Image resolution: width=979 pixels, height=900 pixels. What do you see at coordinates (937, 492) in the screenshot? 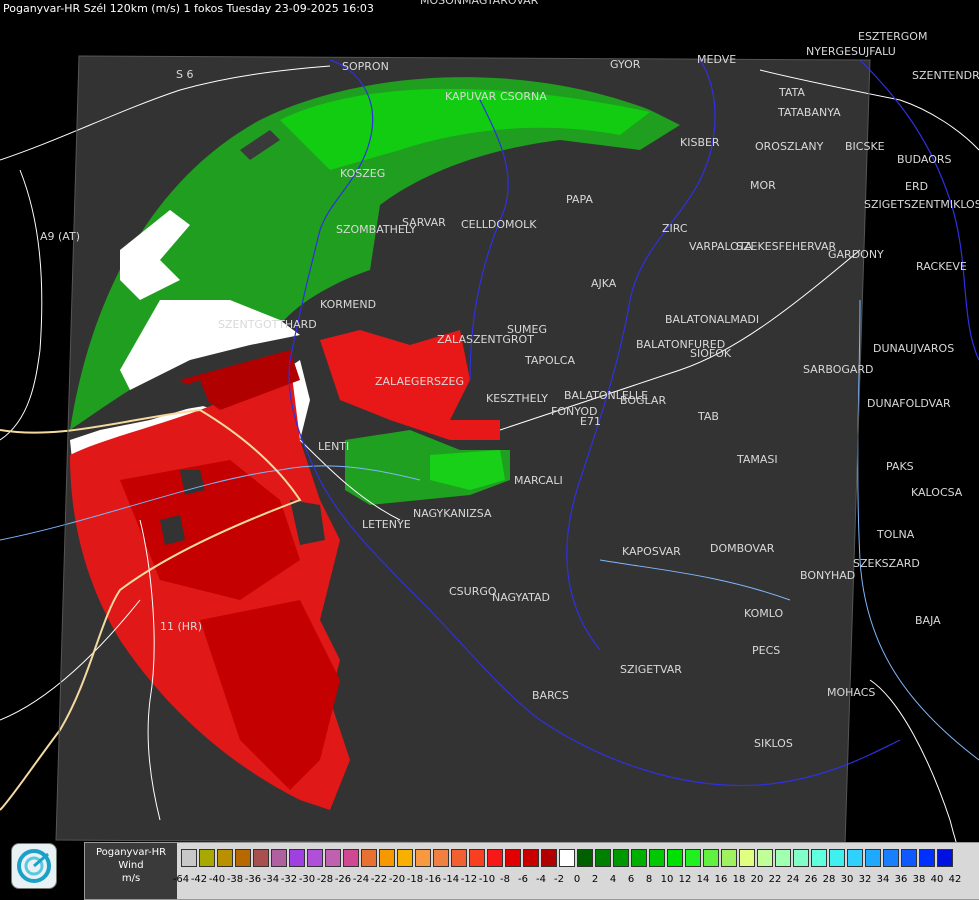
I see `city-label: KALOCSA` at bounding box center [937, 492].